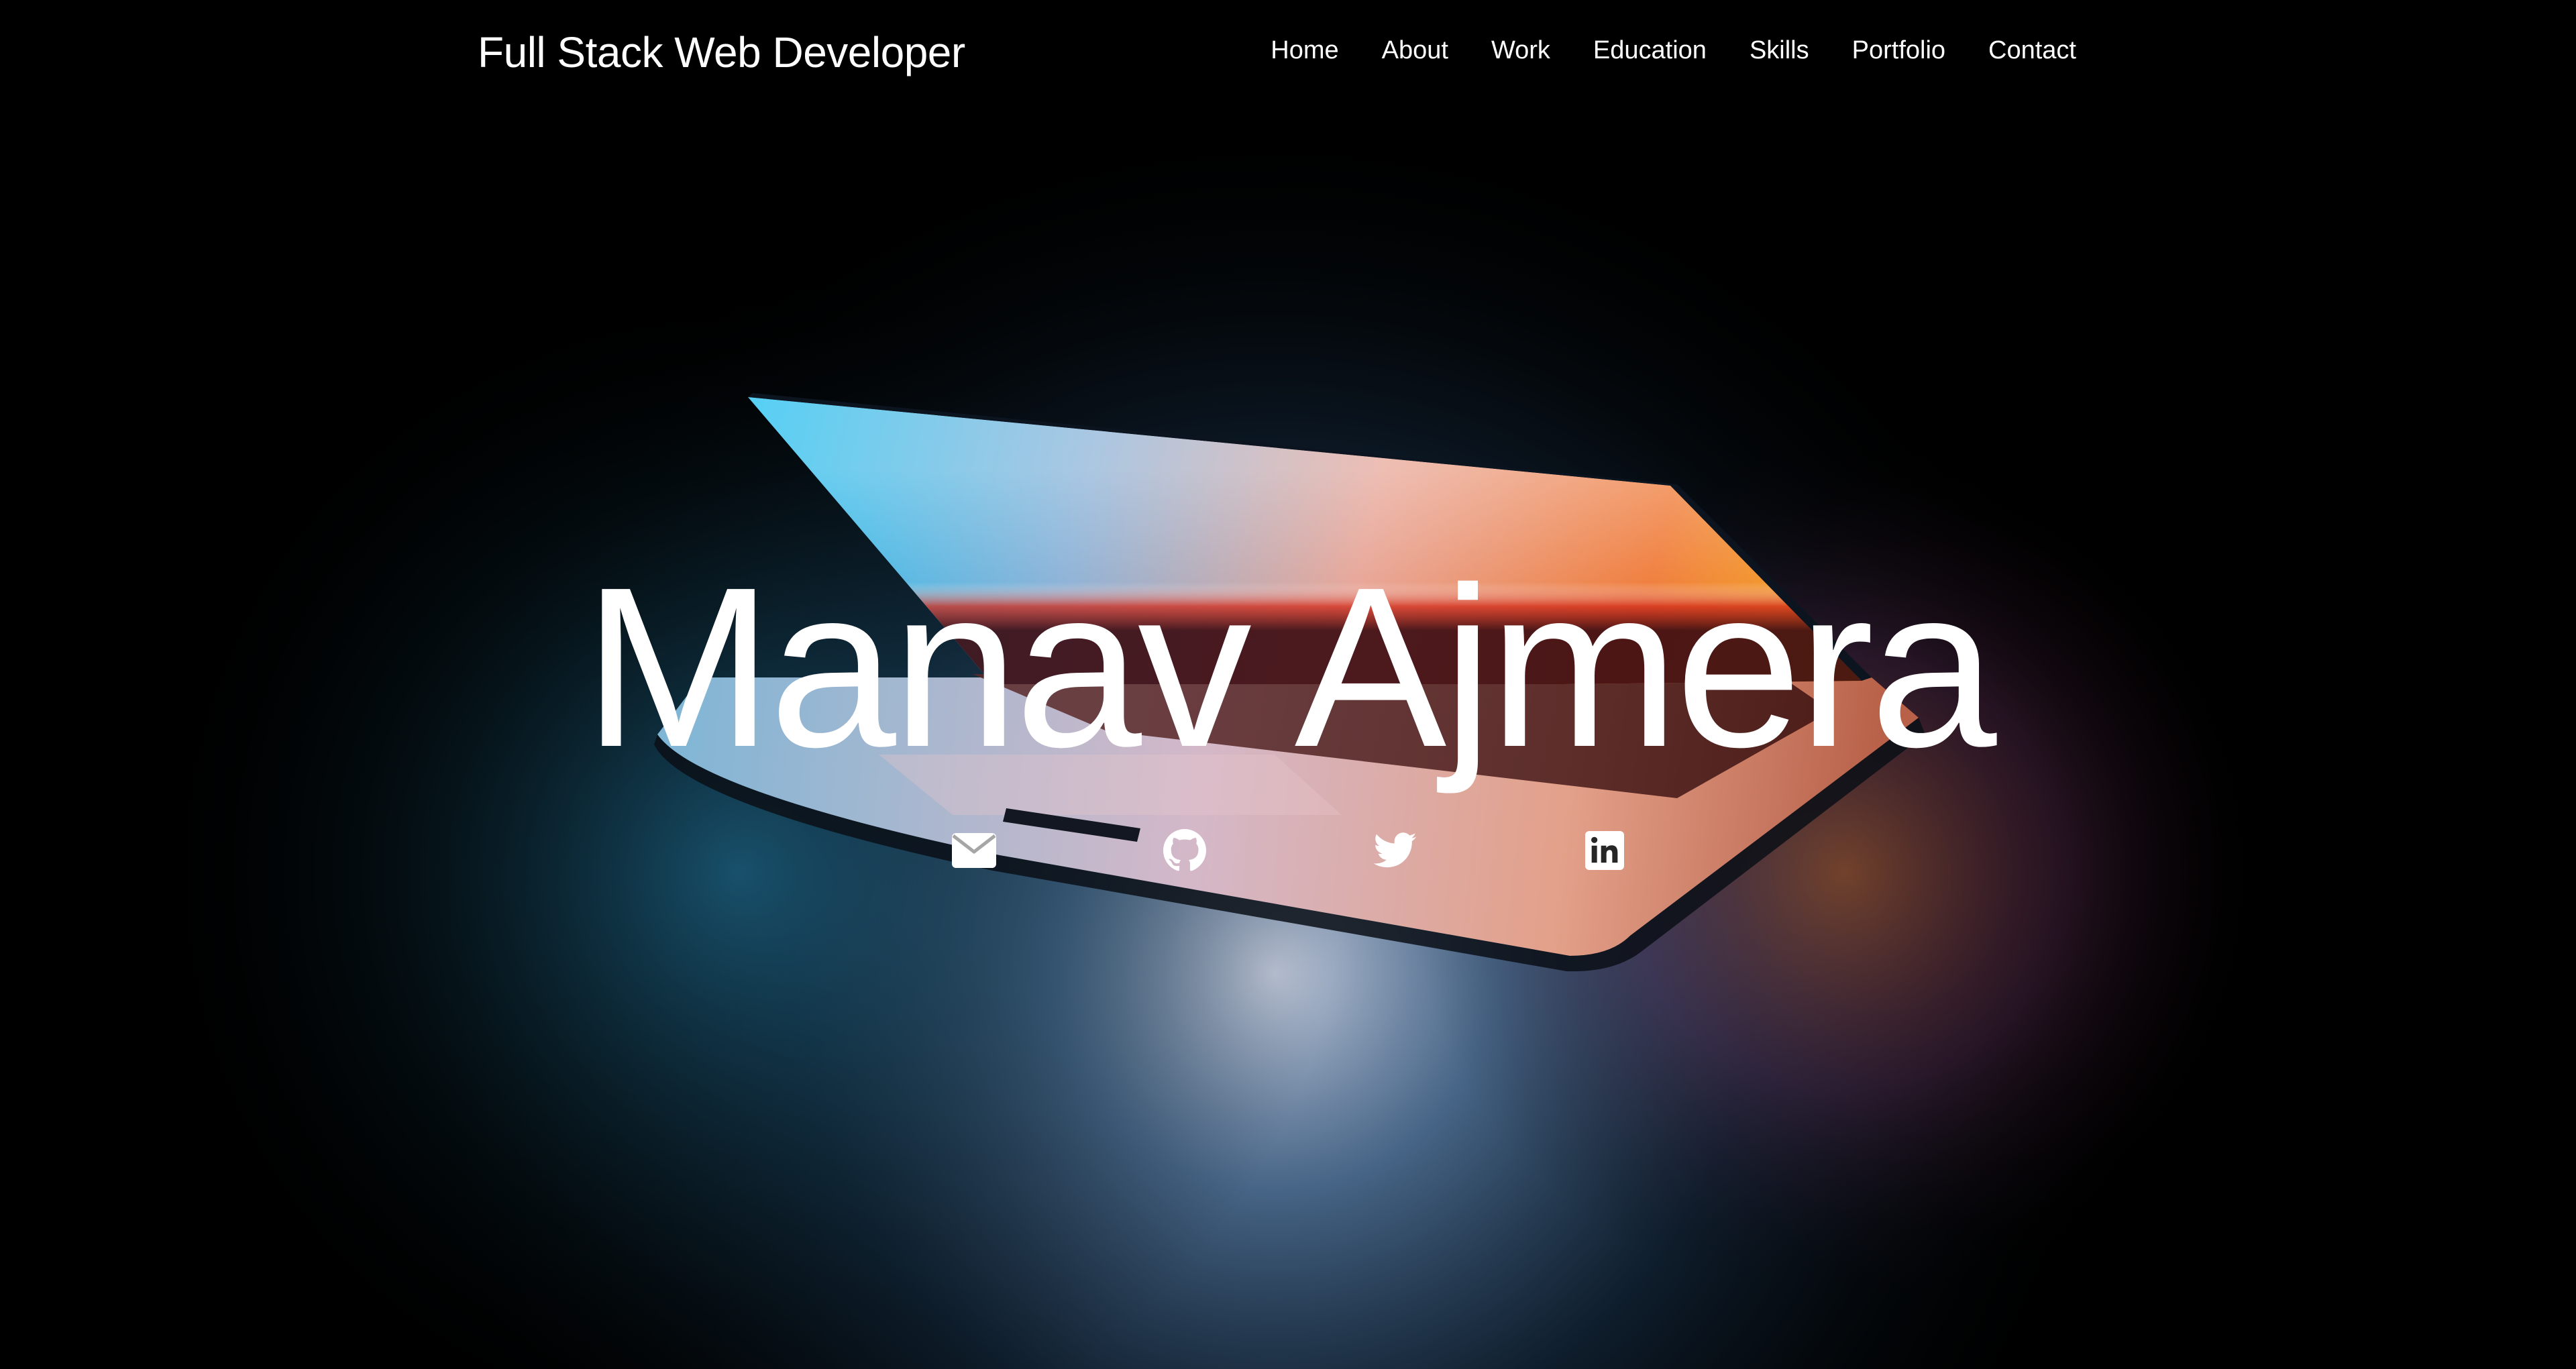 The image size is (2576, 1369). I want to click on nav-link-contact: Contact, so click(2032, 51).